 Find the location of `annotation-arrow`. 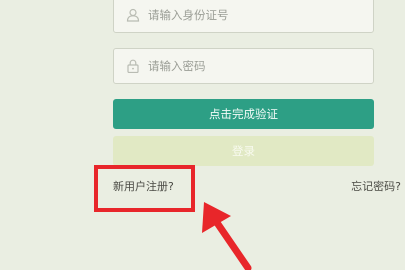

annotation-arrow is located at coordinates (227, 236).